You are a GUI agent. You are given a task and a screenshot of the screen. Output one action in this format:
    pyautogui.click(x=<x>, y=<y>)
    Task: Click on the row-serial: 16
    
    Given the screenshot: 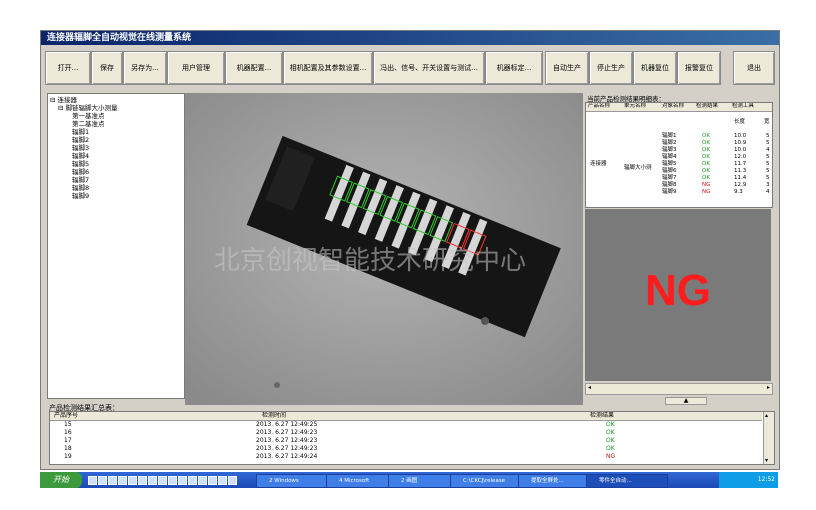 What is the action you would take?
    pyautogui.click(x=68, y=432)
    